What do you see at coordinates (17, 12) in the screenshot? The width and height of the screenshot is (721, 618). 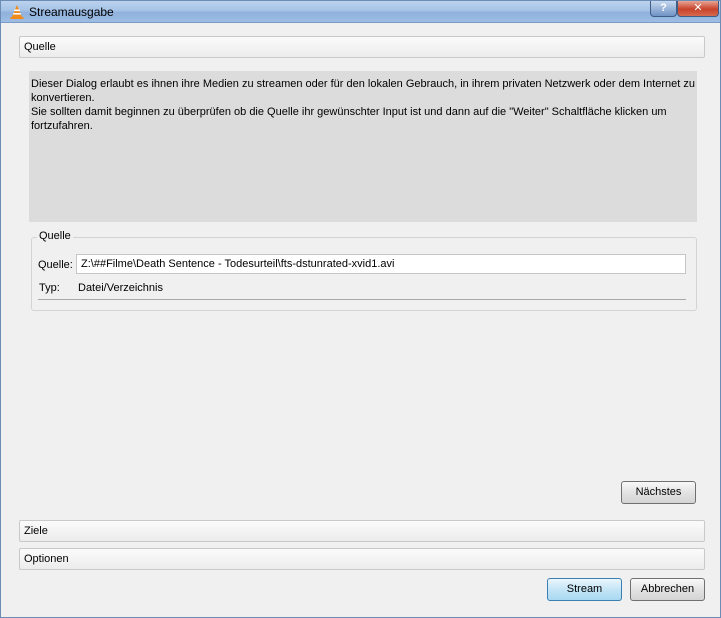 I see `vlc-cone-icon` at bounding box center [17, 12].